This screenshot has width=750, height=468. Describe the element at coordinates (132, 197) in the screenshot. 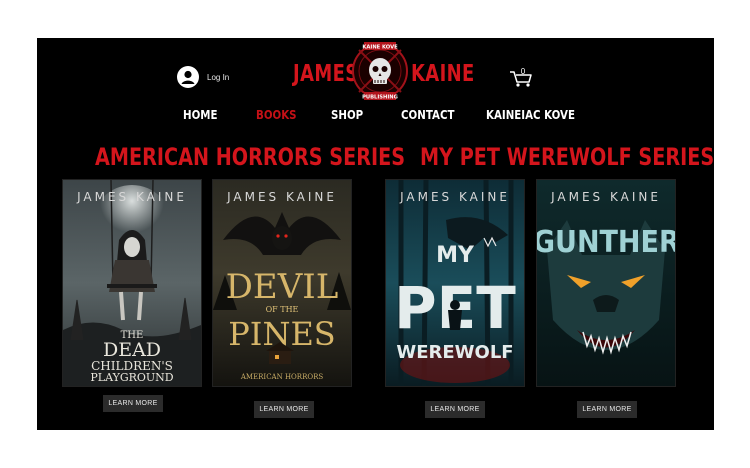

I see `book1-author: JAMES KAINE` at that location.